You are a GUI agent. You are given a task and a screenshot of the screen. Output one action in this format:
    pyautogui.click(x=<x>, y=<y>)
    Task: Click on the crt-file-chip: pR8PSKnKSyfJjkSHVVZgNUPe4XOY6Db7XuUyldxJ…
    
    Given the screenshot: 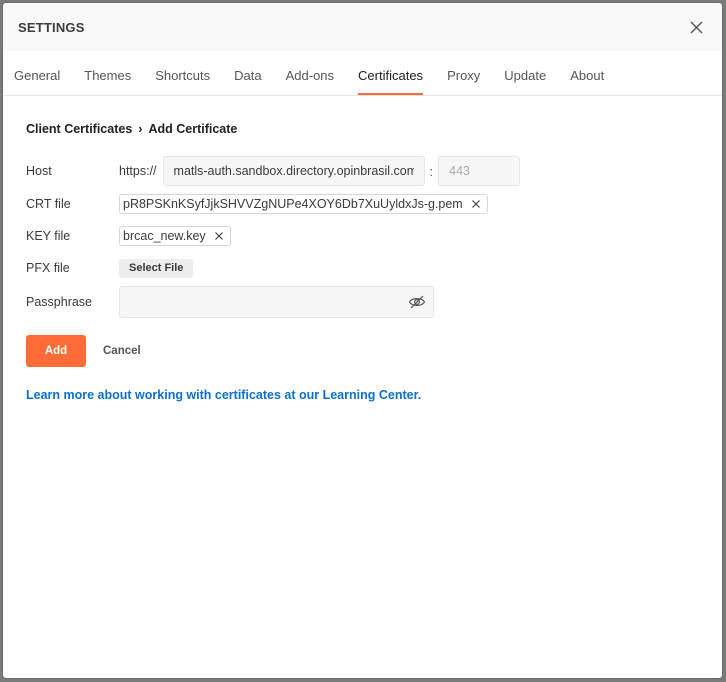 What is the action you would take?
    pyautogui.click(x=303, y=204)
    